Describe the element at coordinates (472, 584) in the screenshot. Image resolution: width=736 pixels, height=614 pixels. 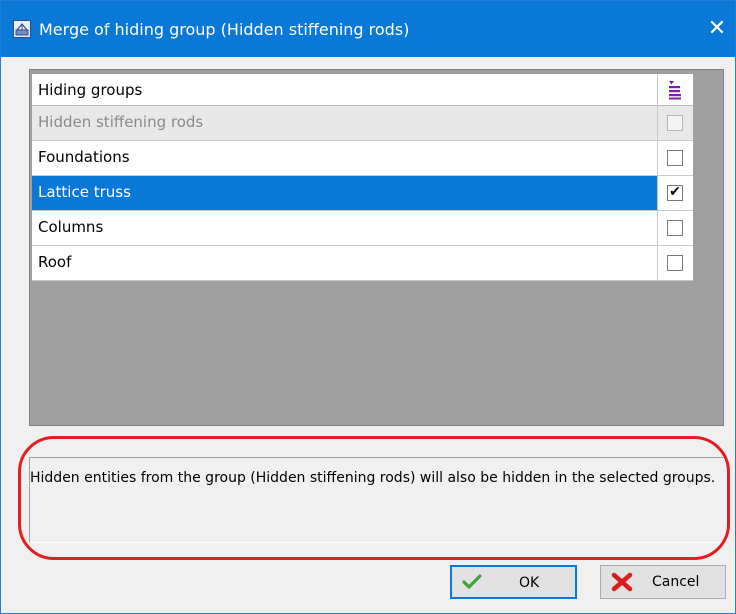
I see `checkmark-icon` at that location.